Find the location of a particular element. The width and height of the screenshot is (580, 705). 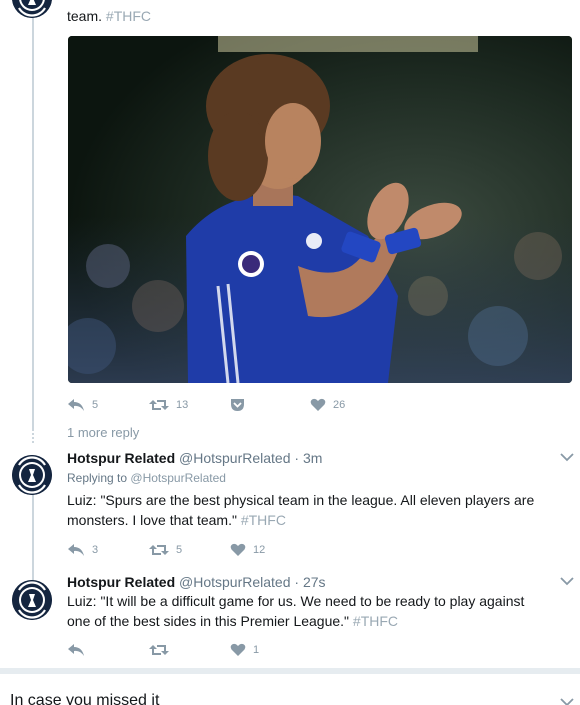

reply-button is located at coordinates (79, 650).